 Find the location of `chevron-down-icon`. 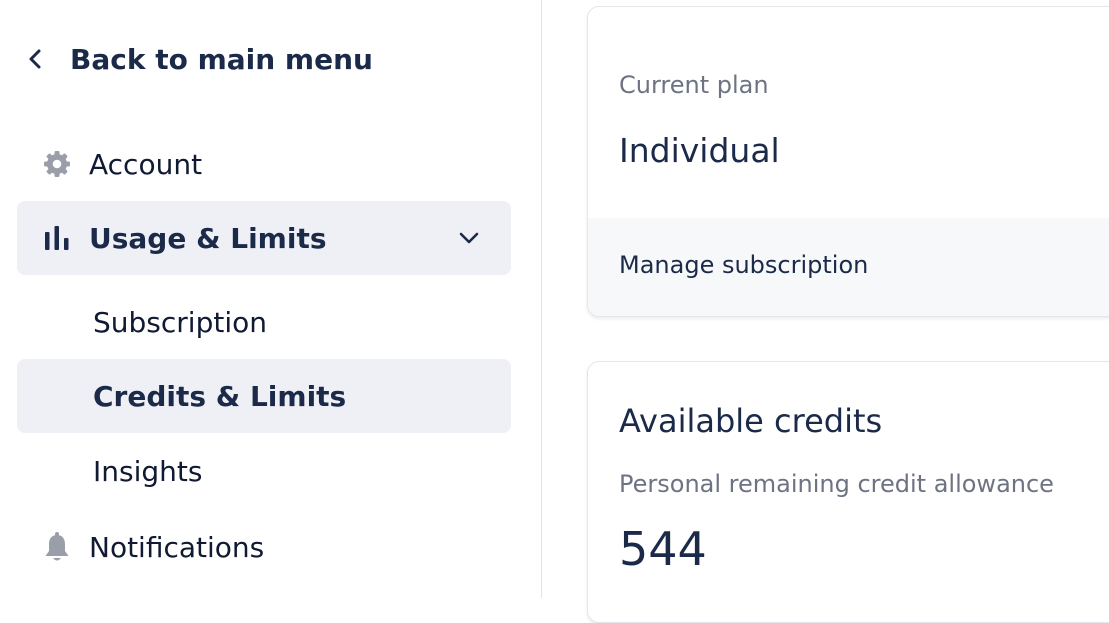

chevron-down-icon is located at coordinates (469, 238).